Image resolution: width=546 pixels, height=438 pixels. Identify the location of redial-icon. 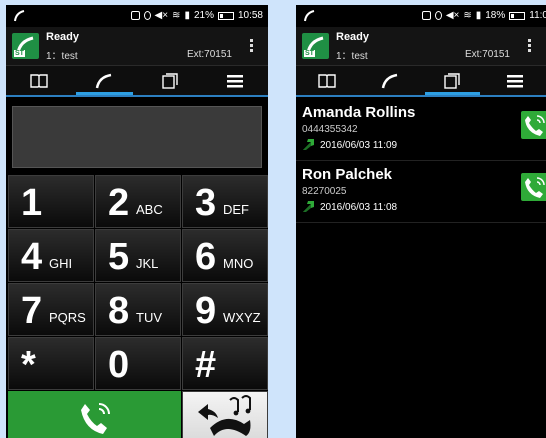
(224, 415).